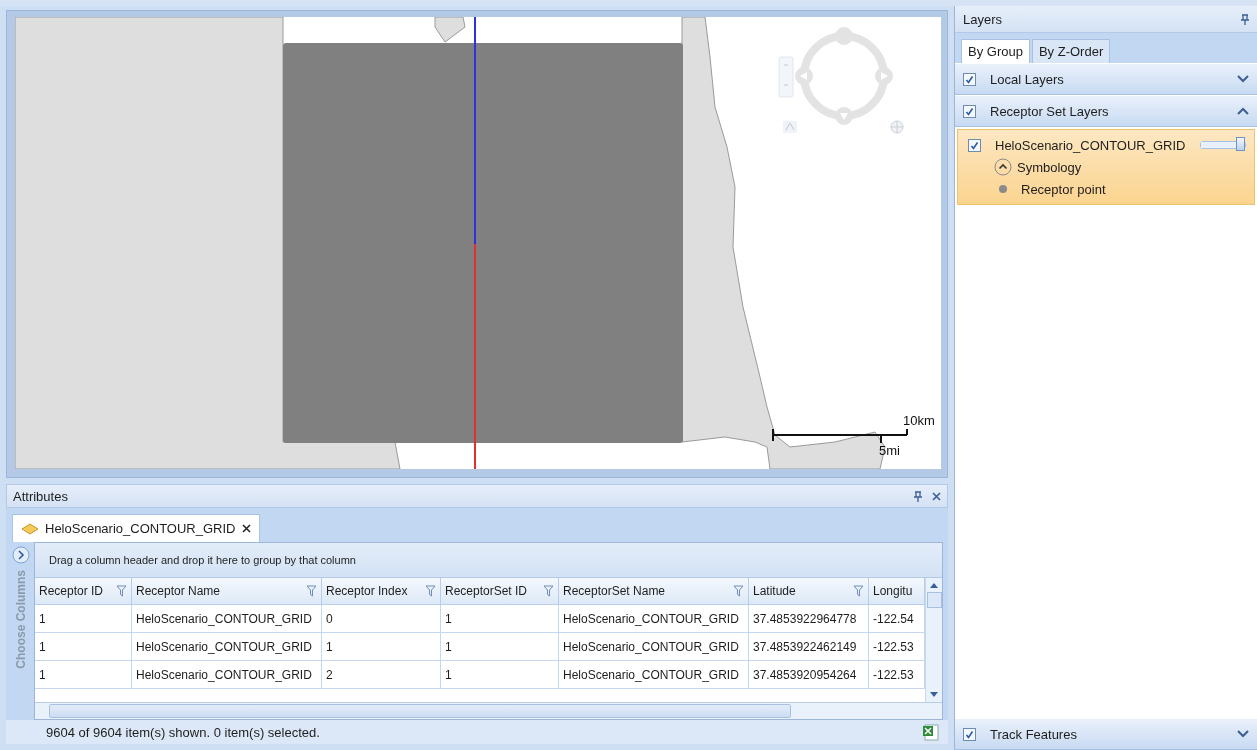 Image resolution: width=1257 pixels, height=750 pixels. What do you see at coordinates (1027, 79) in the screenshot?
I see `group-label: Local Layers` at bounding box center [1027, 79].